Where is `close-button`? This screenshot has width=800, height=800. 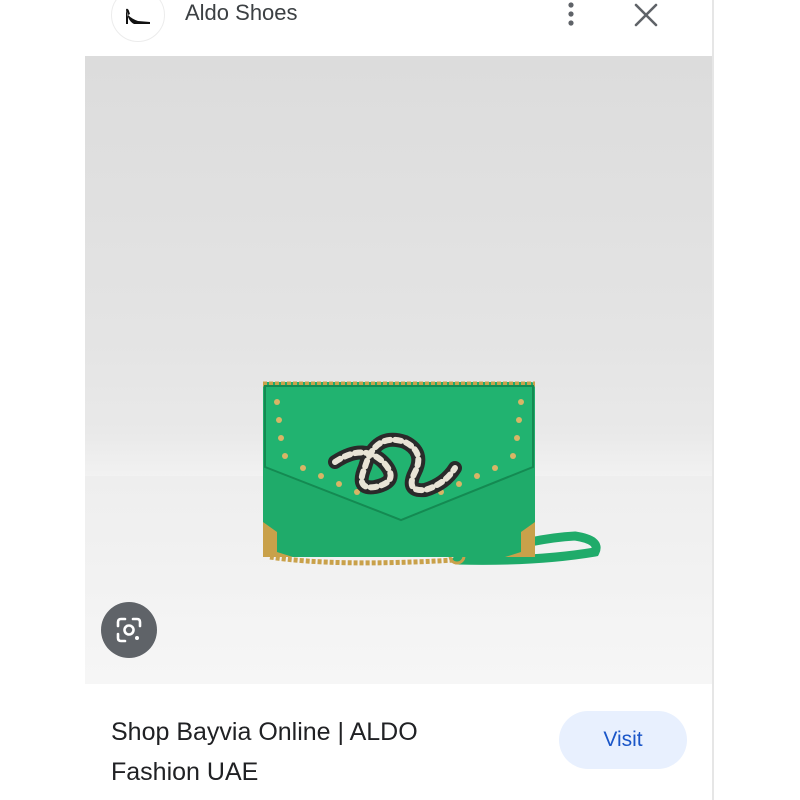 close-button is located at coordinates (646, 15).